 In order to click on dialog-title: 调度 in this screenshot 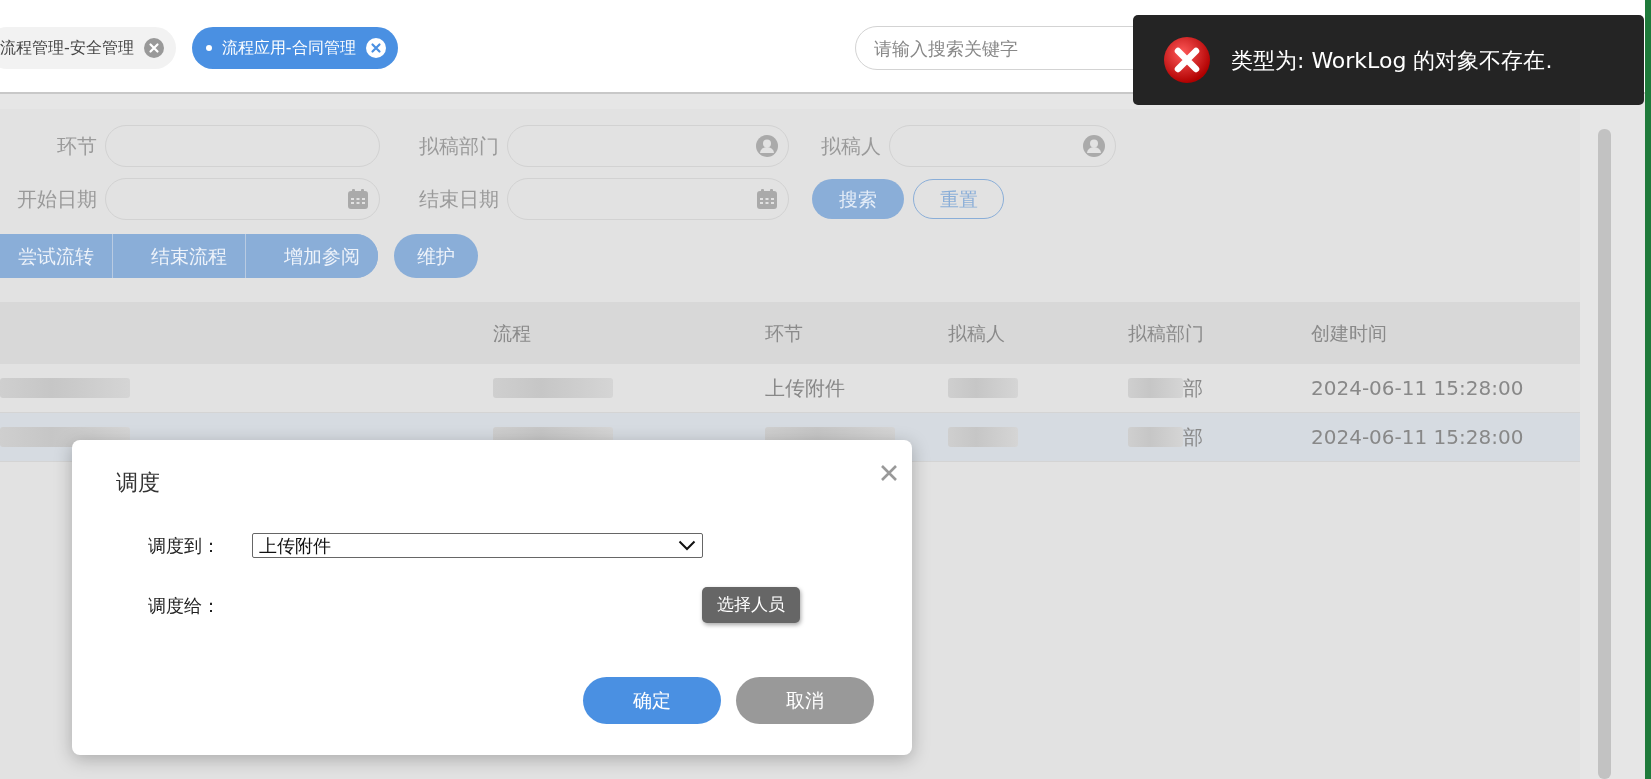, I will do `click(138, 483)`.